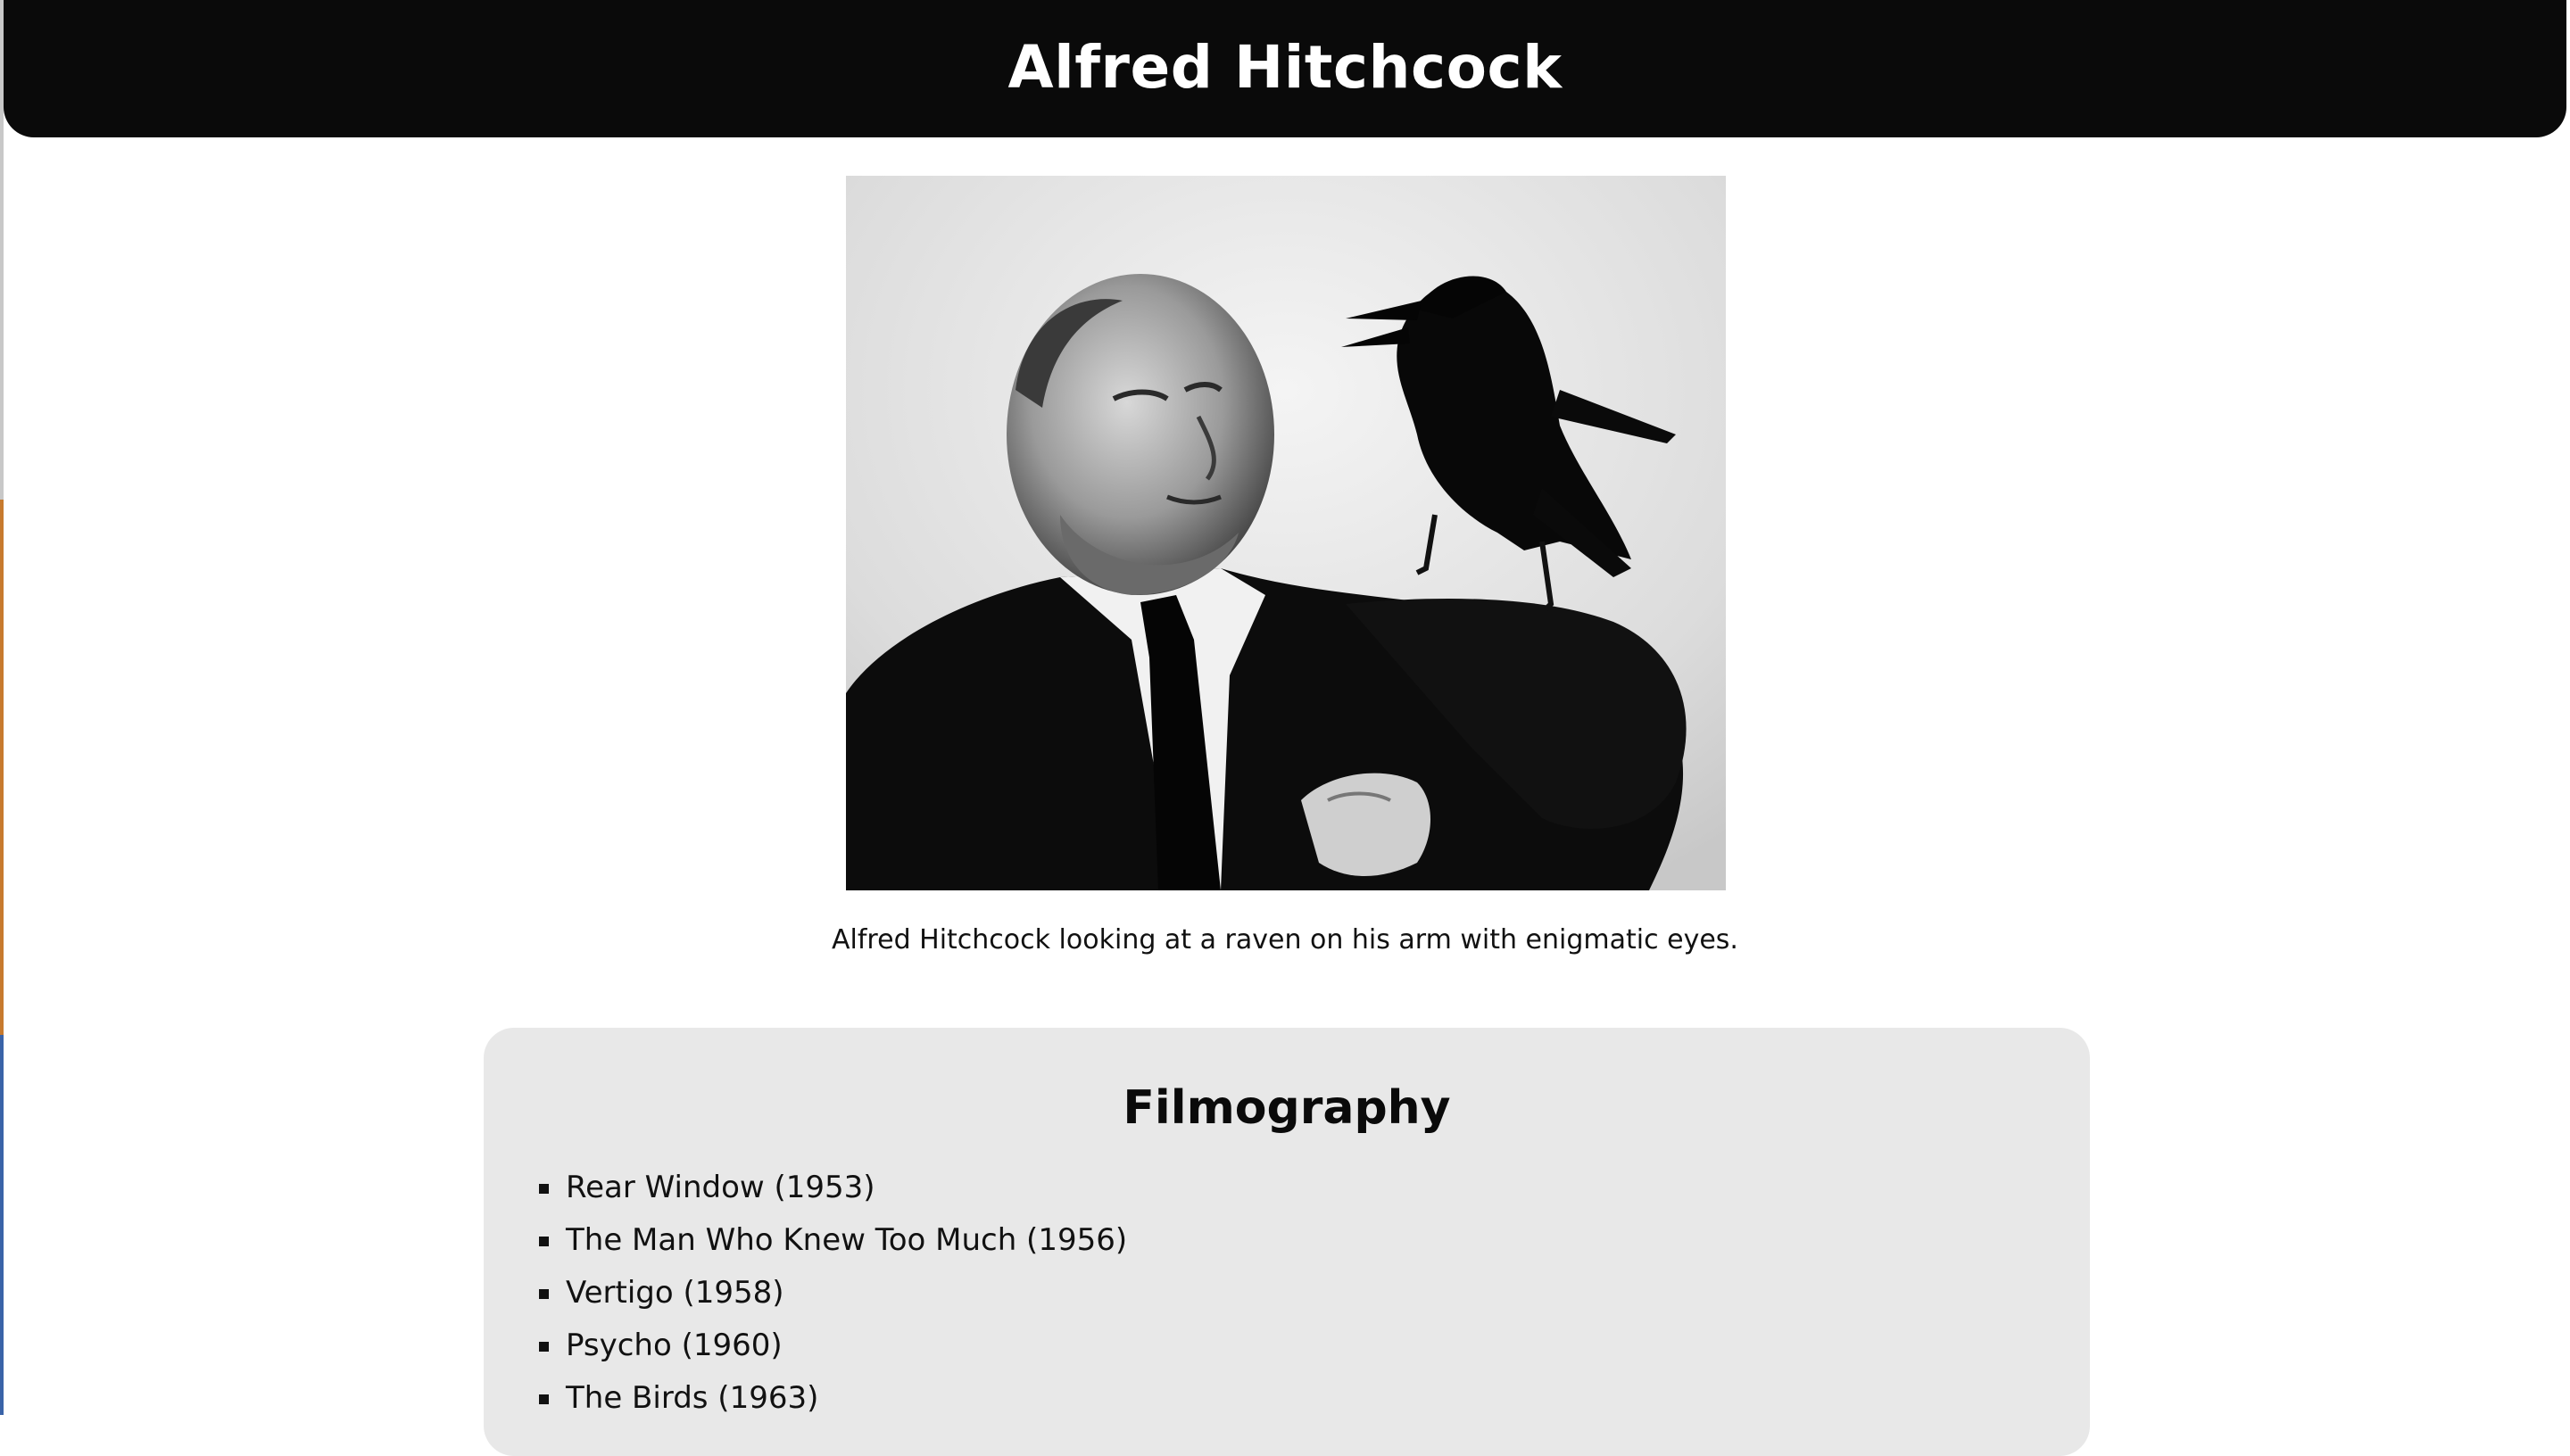 This screenshot has height=1456, width=2570. I want to click on page-title: Alfred Hitchcock, so click(1285, 67).